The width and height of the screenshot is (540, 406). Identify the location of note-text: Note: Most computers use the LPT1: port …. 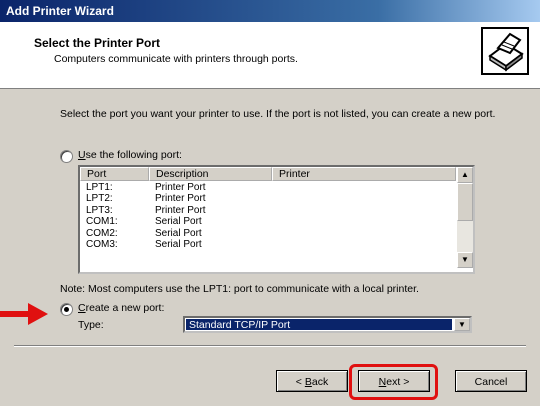
(239, 289).